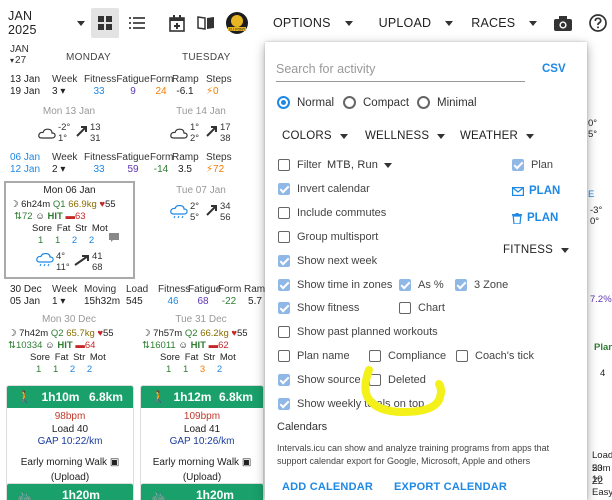 The width and height of the screenshot is (612, 500). Describe the element at coordinates (554, 69) in the screenshot. I see `csv-button: CSV` at that location.